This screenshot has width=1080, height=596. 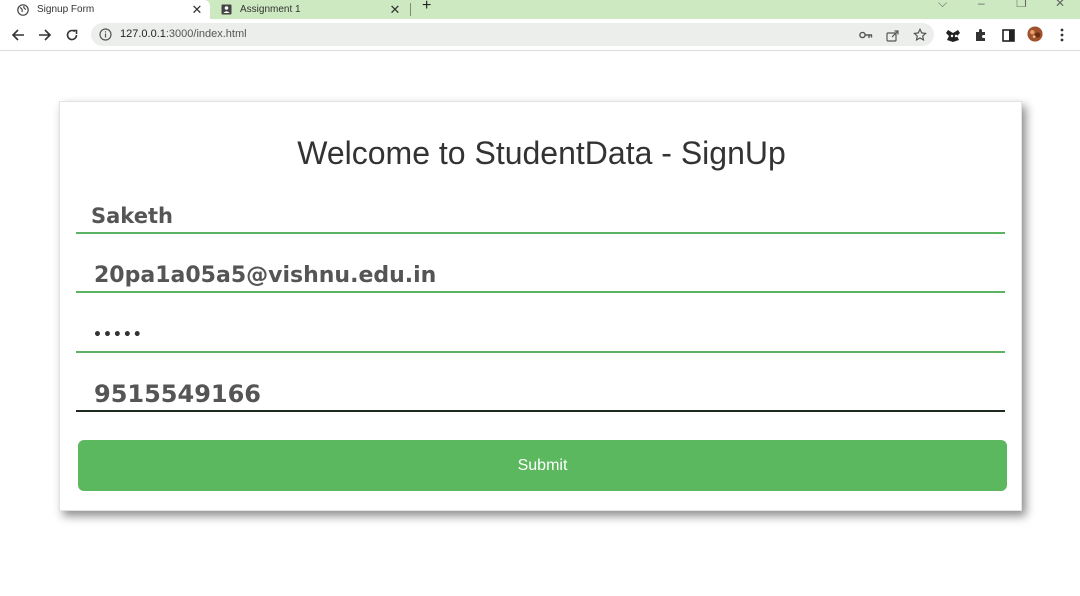 I want to click on tab-separator, so click(x=410, y=9).